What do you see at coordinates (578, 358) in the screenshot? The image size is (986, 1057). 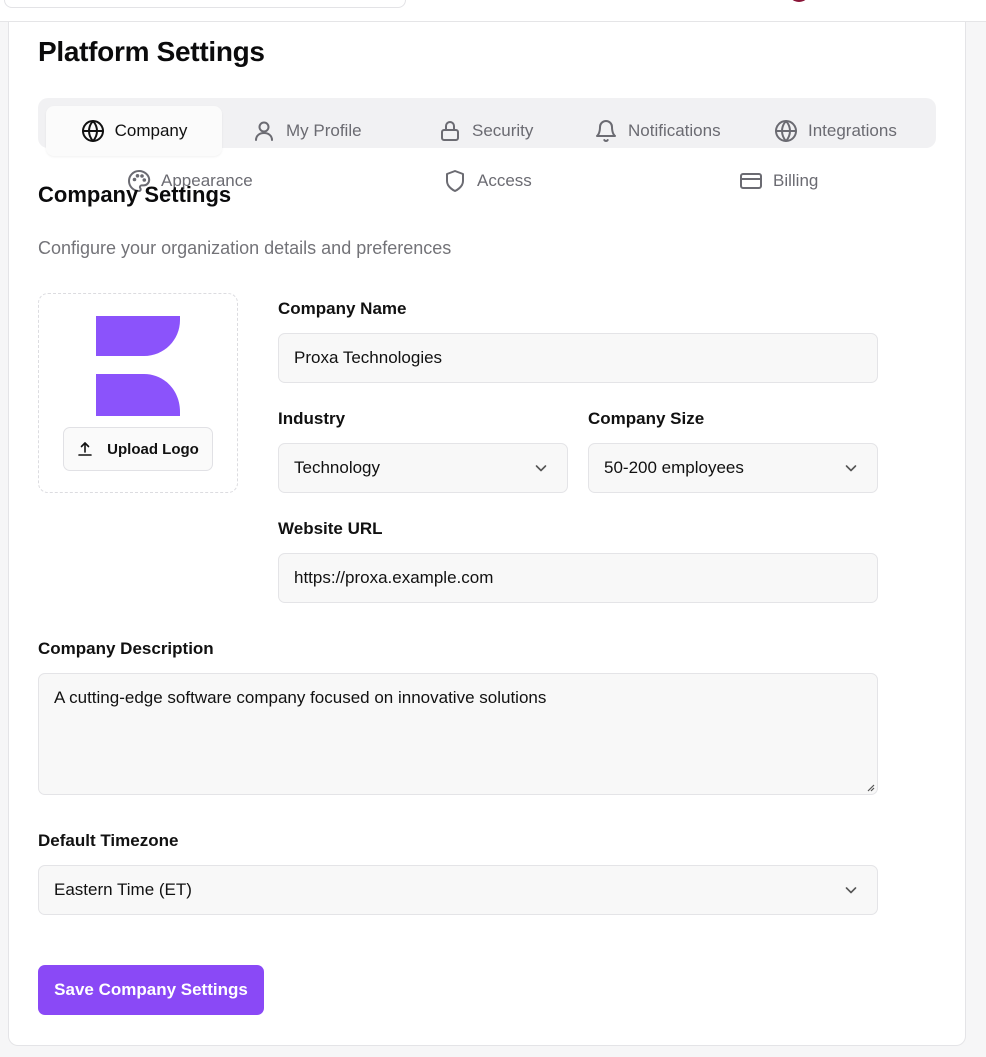 I see `company-name-input: Proxa Technologies` at bounding box center [578, 358].